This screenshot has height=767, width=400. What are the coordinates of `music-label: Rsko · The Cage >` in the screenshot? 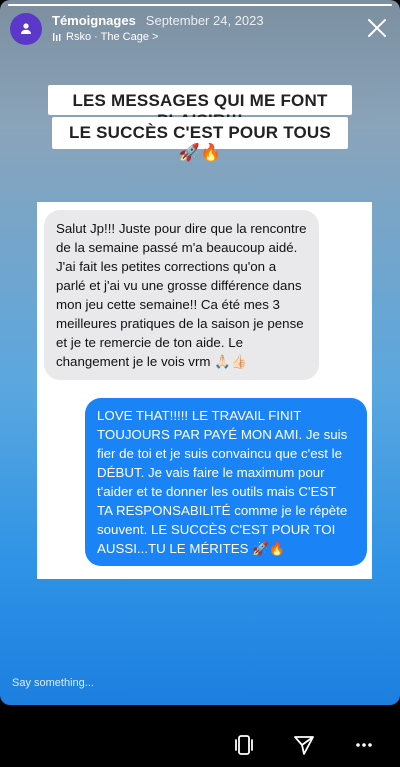 It's located at (112, 37).